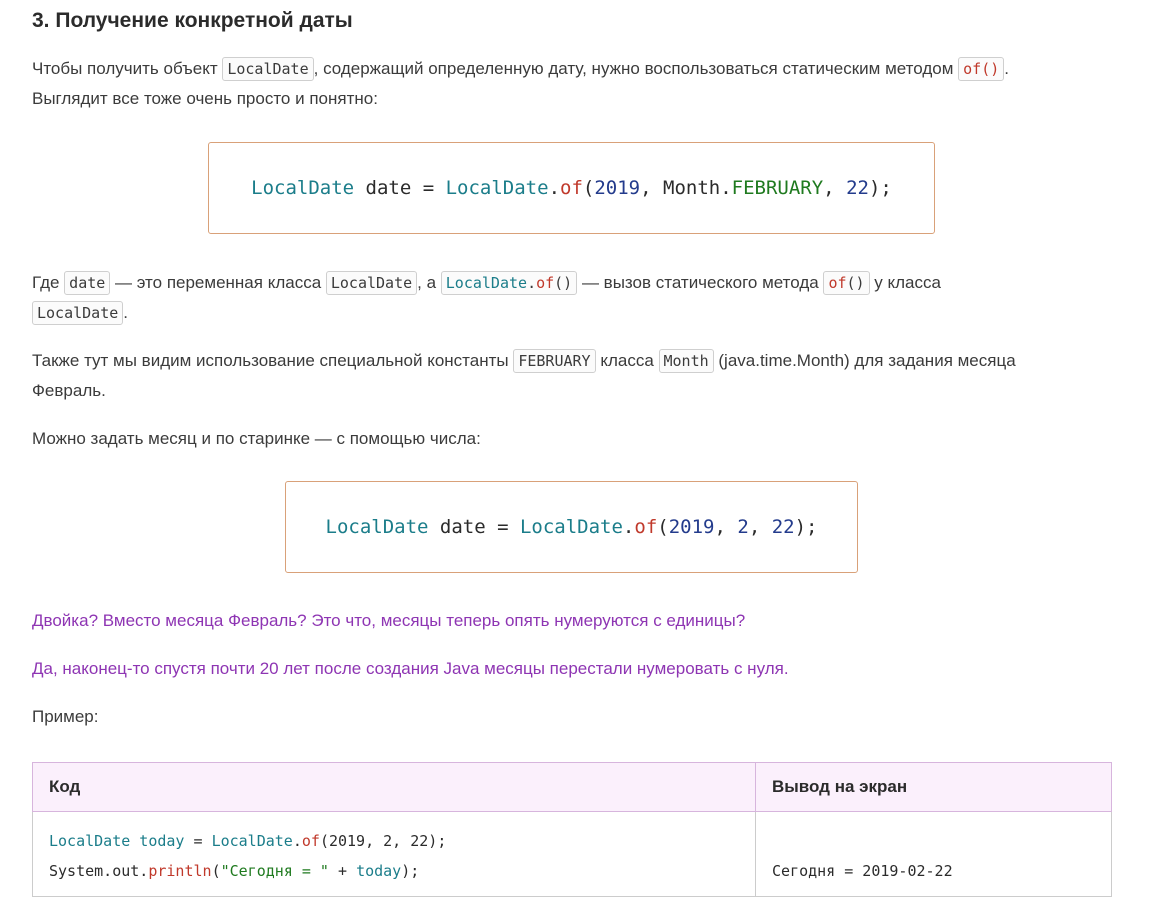  I want to click on code-args: (2019, 2, 22);, so click(383, 841).